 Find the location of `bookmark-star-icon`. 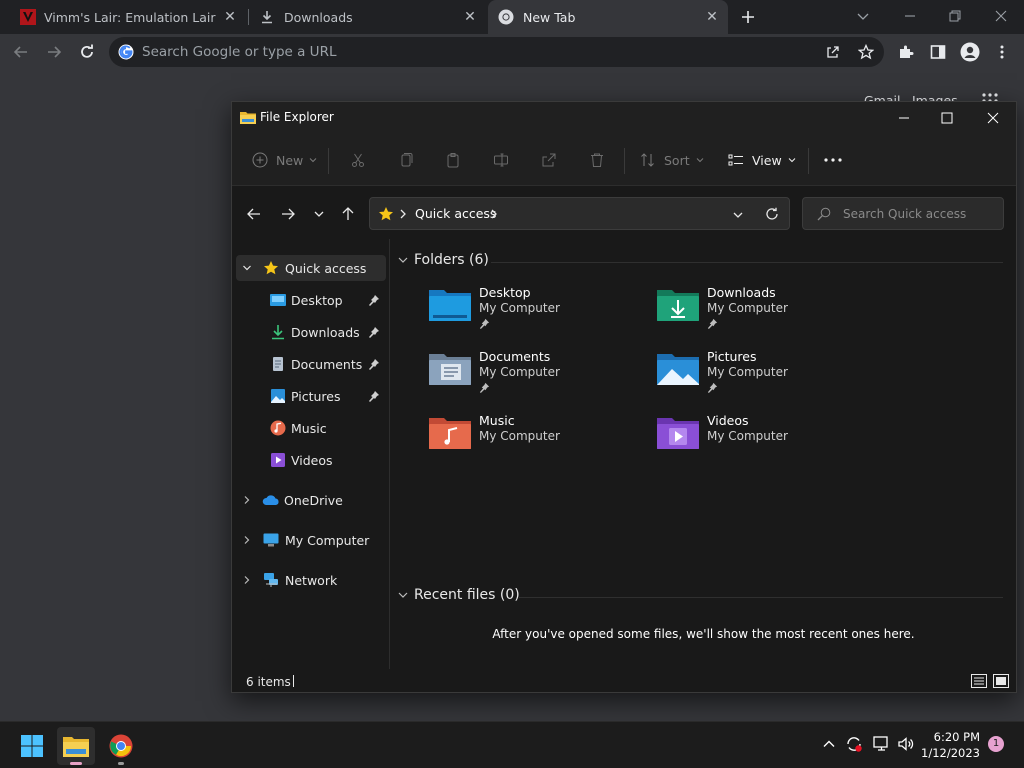

bookmark-star-icon is located at coordinates (866, 52).